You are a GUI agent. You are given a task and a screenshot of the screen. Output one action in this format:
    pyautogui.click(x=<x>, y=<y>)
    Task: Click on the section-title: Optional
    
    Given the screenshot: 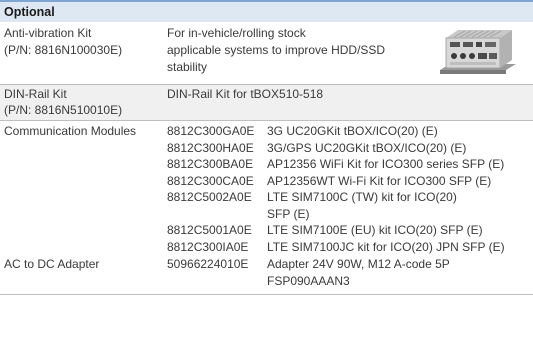 What is the action you would take?
    pyautogui.click(x=29, y=12)
    